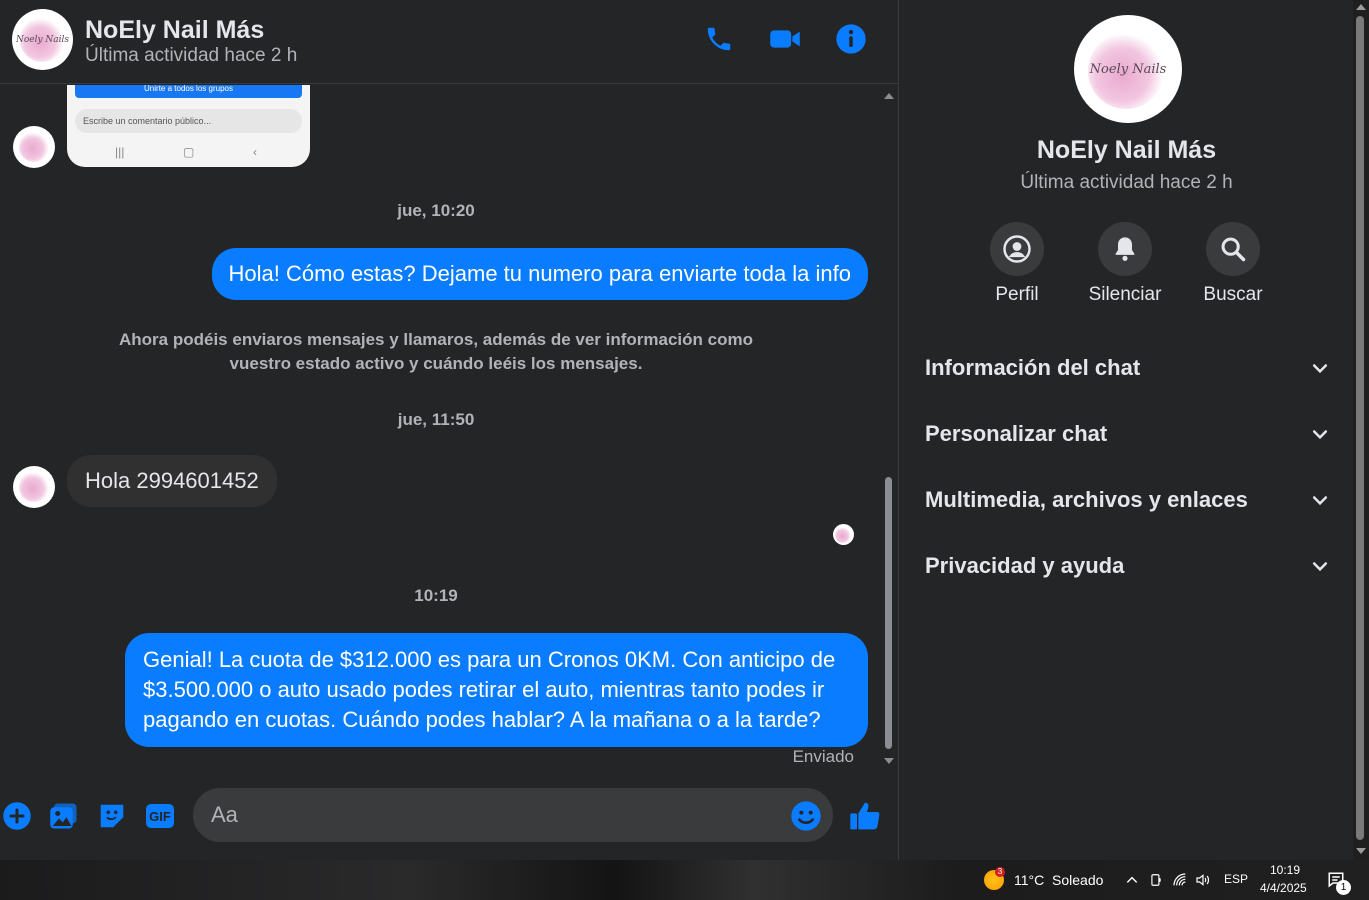 The image size is (1369, 900). What do you see at coordinates (1025, 565) in the screenshot?
I see `section-title: Privacidad y ayuda` at bounding box center [1025, 565].